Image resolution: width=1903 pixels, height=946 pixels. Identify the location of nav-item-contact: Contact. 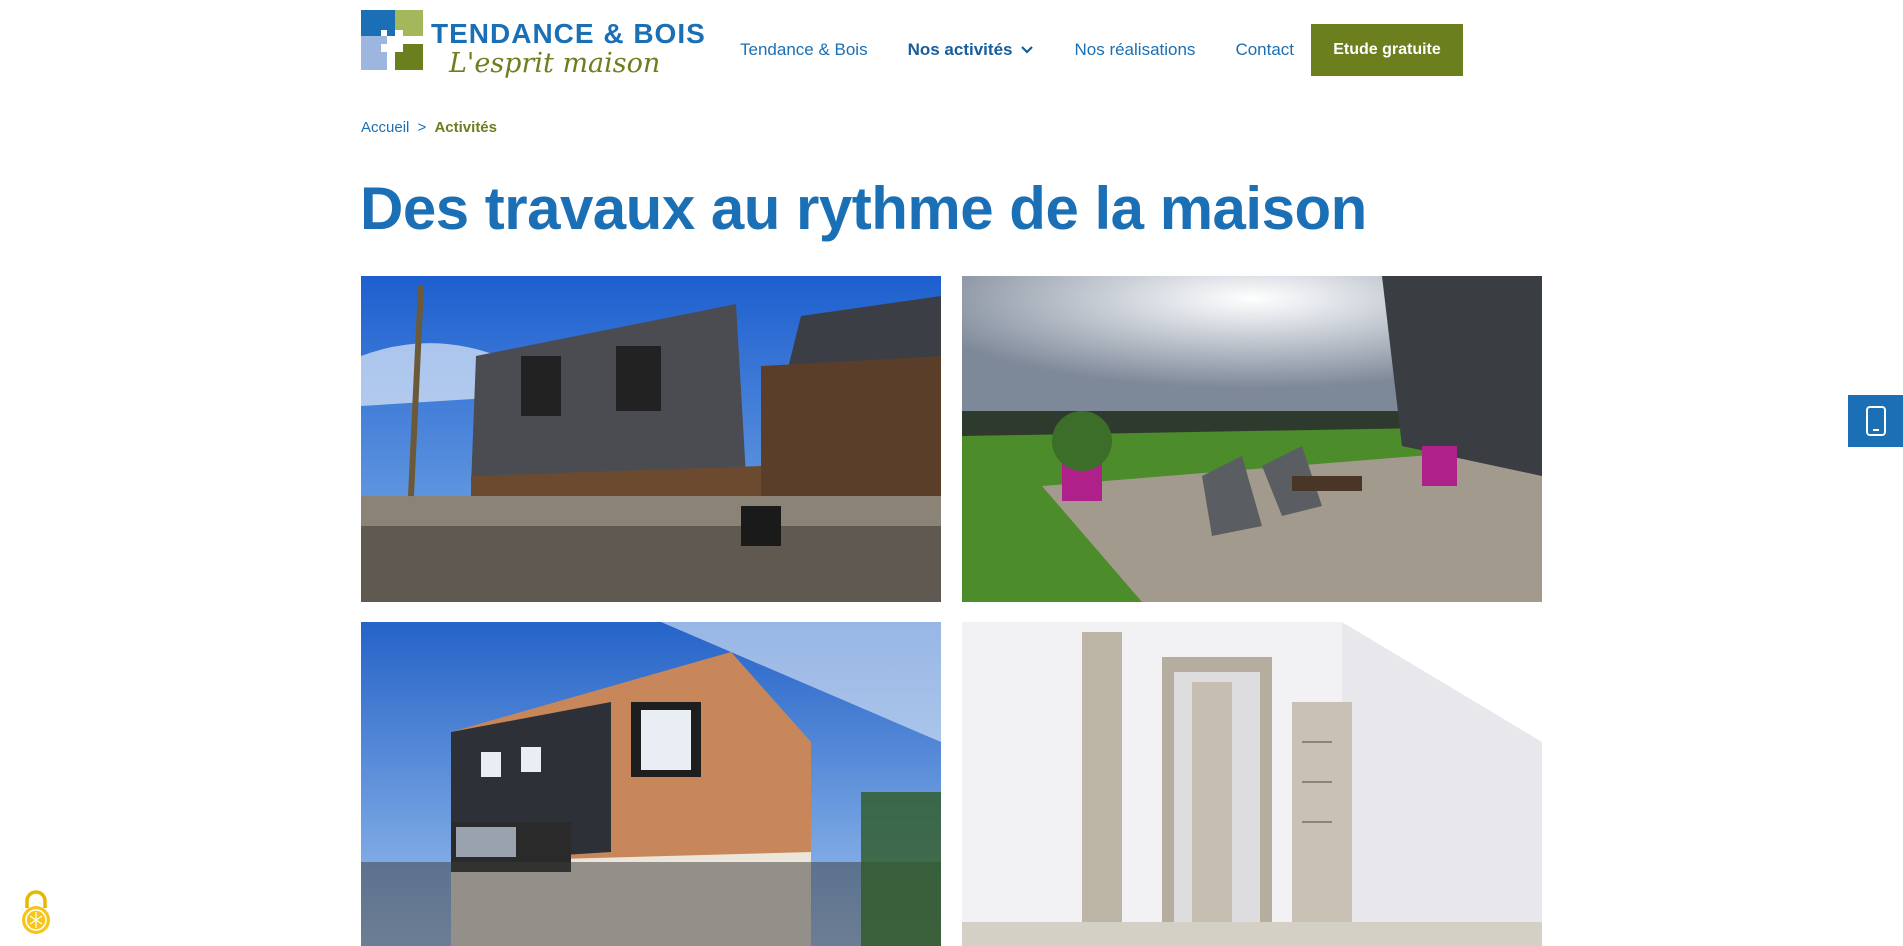
(1264, 50).